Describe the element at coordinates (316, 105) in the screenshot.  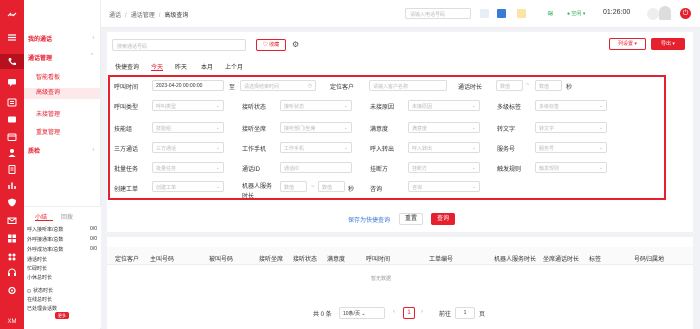
I see `answer-status-select: 接听状态 ⌄` at that location.